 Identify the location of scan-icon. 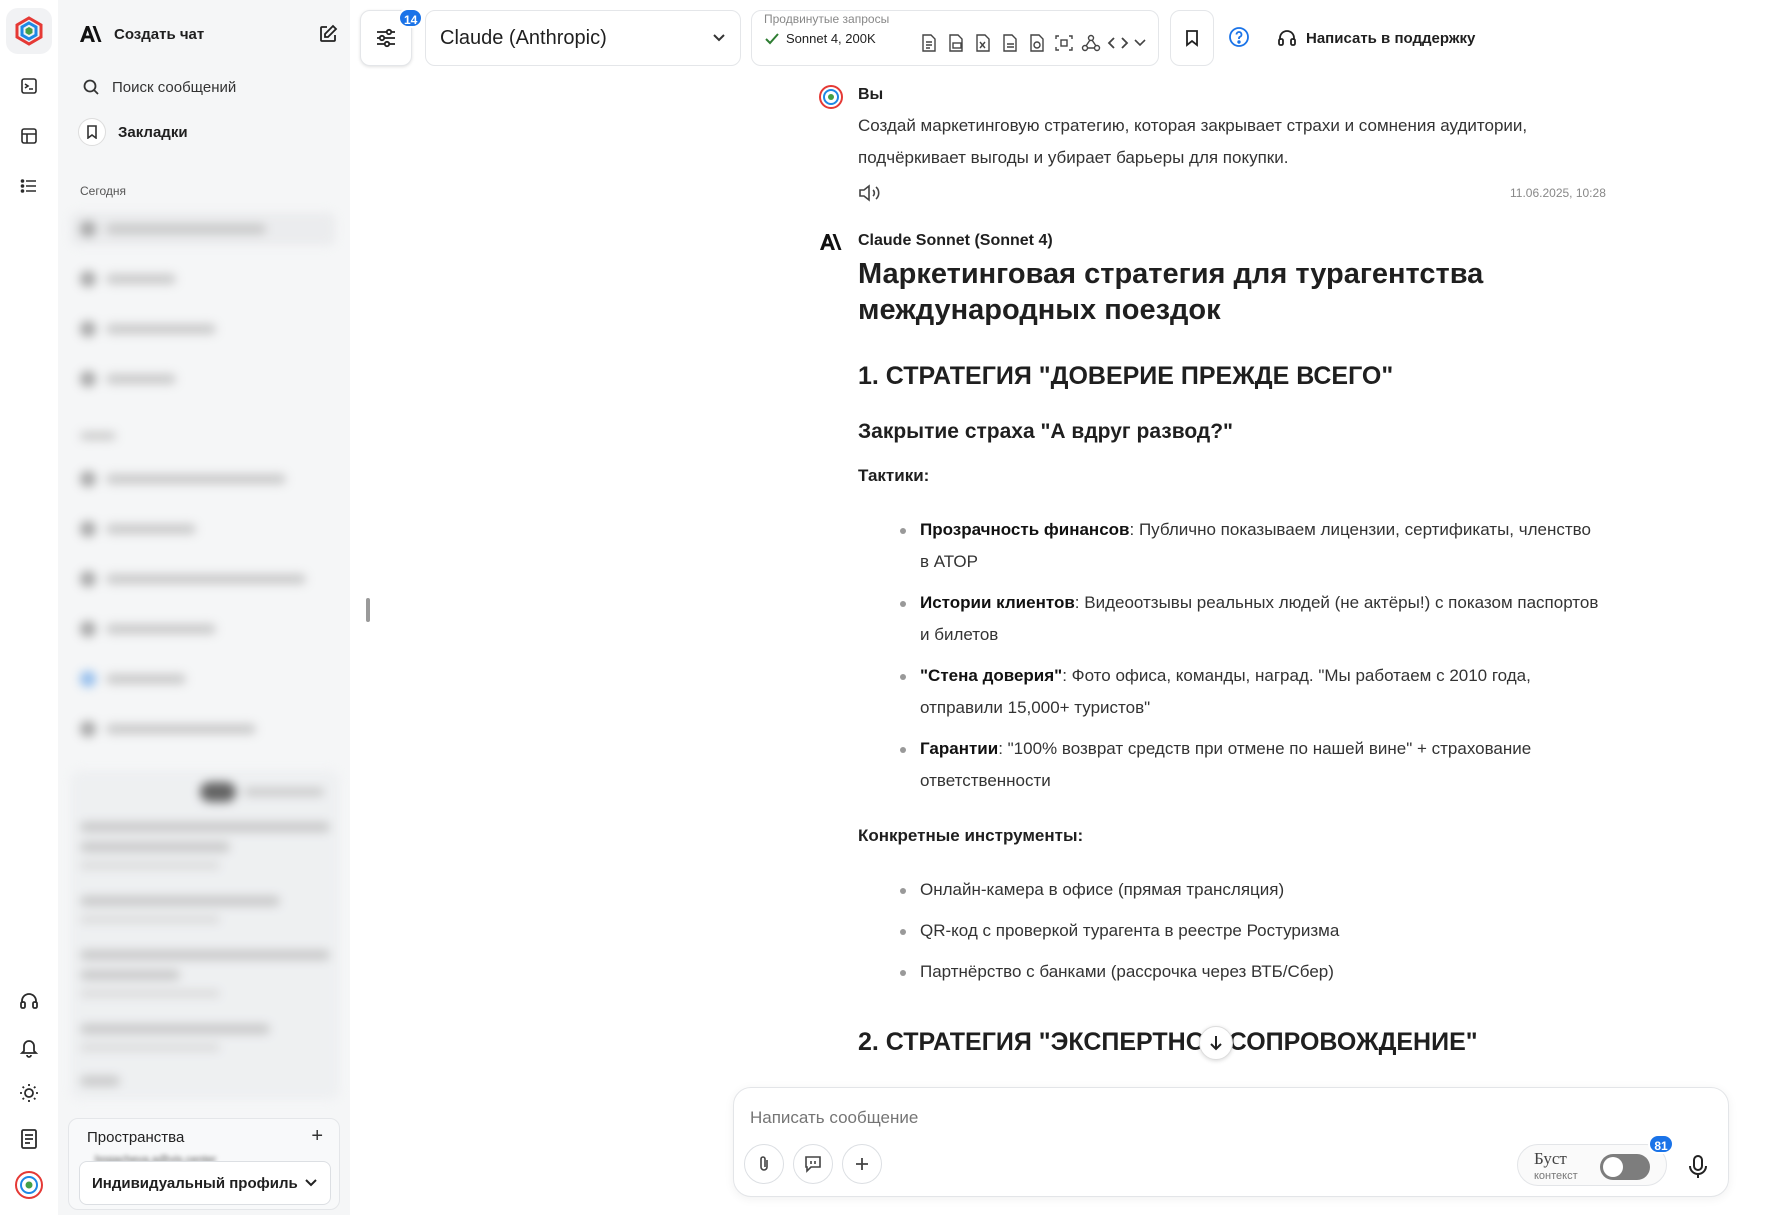
(1064, 43).